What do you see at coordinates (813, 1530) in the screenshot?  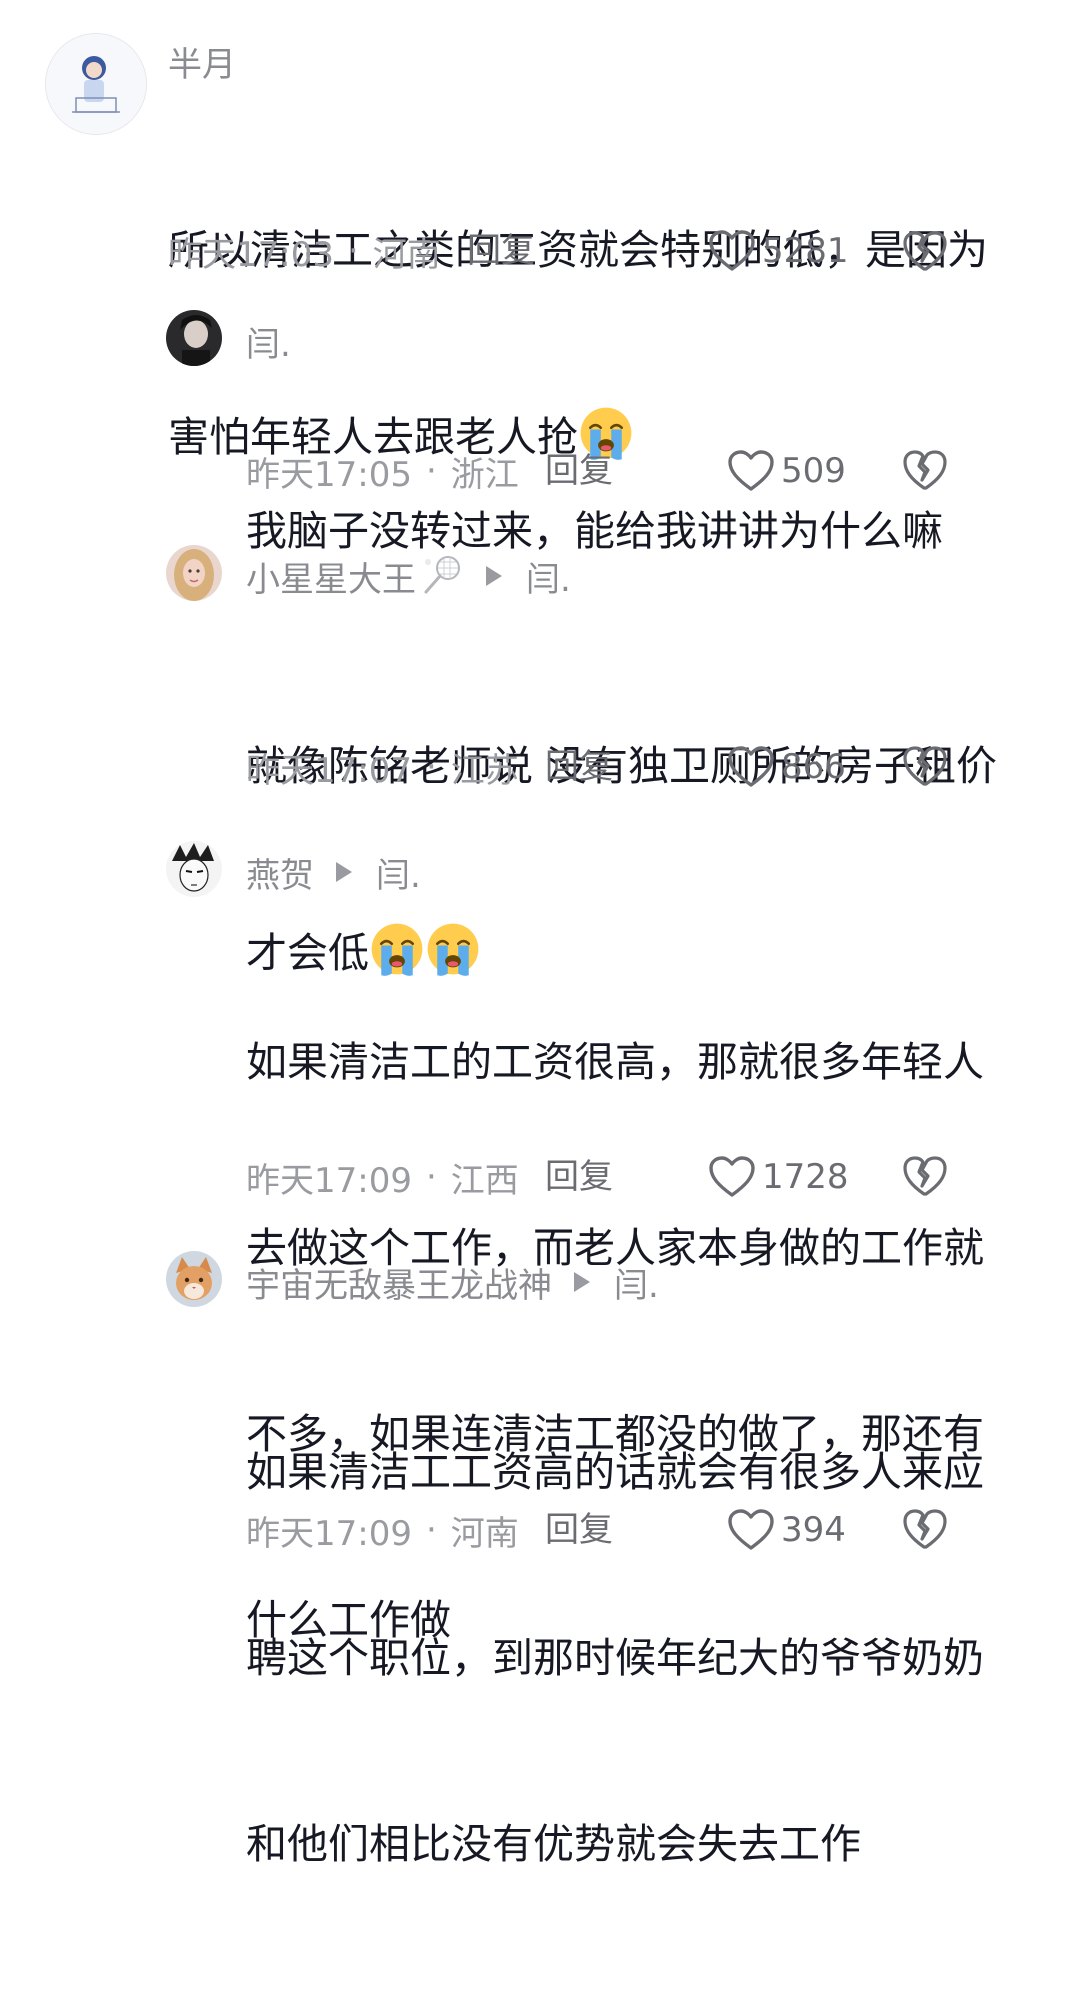 I see `like-count: 394` at bounding box center [813, 1530].